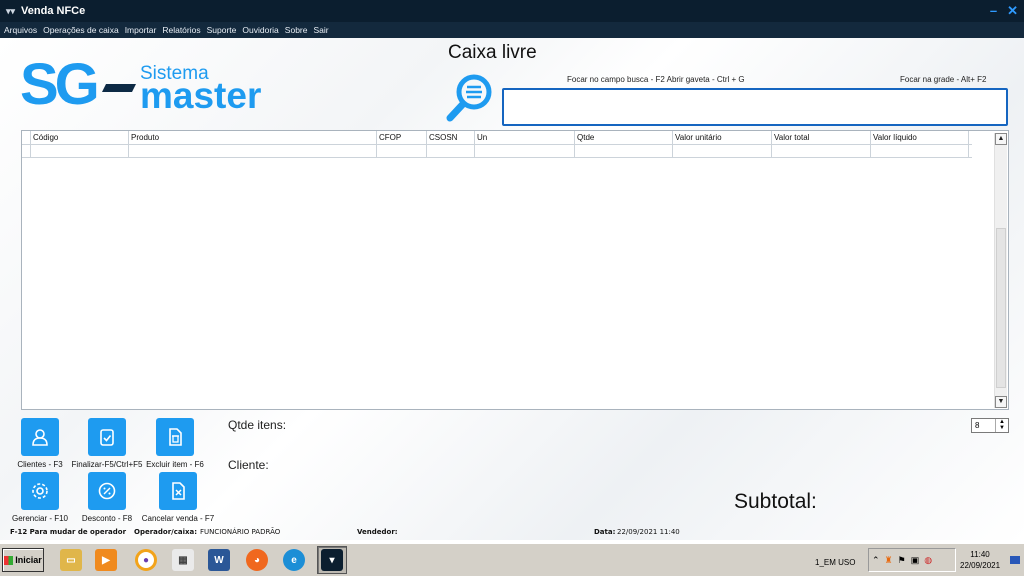 The height and width of the screenshot is (576, 1024). I want to click on edge-icon: e, so click(294, 560).